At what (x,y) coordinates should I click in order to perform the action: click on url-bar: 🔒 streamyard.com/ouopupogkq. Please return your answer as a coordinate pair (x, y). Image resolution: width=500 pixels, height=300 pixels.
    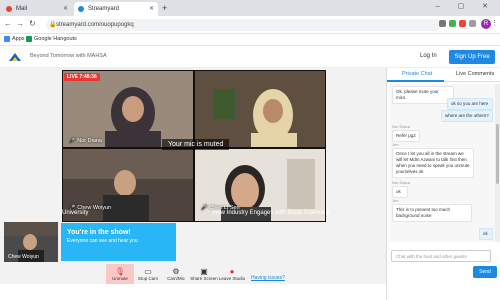
    Looking at the image, I should click on (243, 25).